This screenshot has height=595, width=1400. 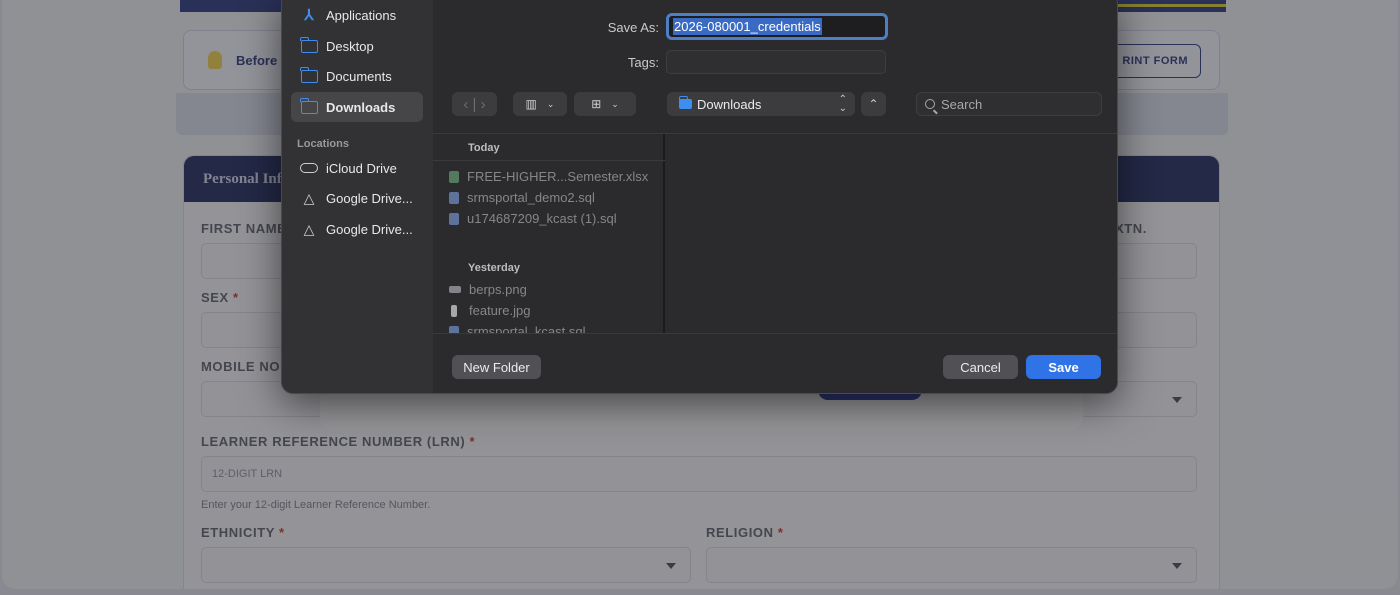 What do you see at coordinates (361, 168) in the screenshot?
I see `sidebar-item-label: iCloud Drive` at bounding box center [361, 168].